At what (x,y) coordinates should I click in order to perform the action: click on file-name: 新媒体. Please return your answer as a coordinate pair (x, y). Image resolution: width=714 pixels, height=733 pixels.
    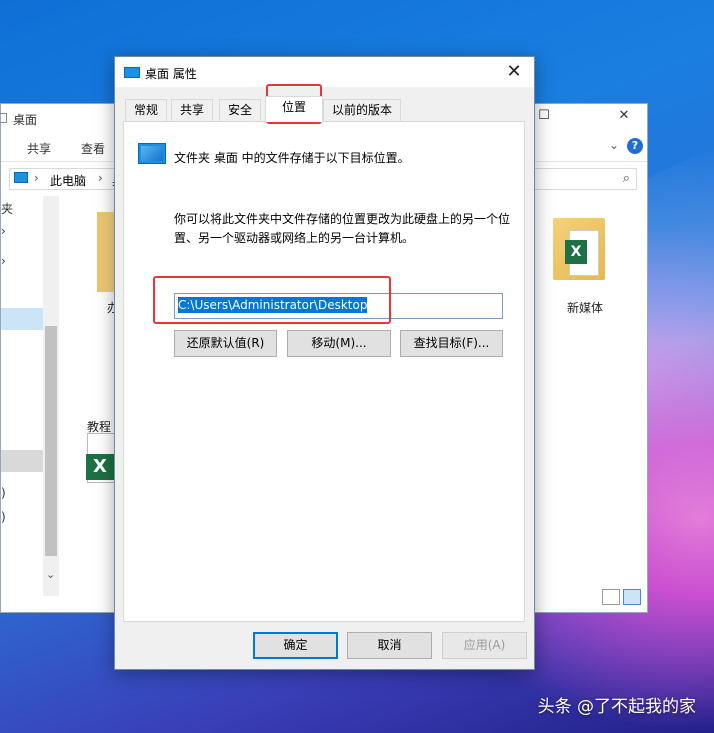
    Looking at the image, I should click on (585, 307).